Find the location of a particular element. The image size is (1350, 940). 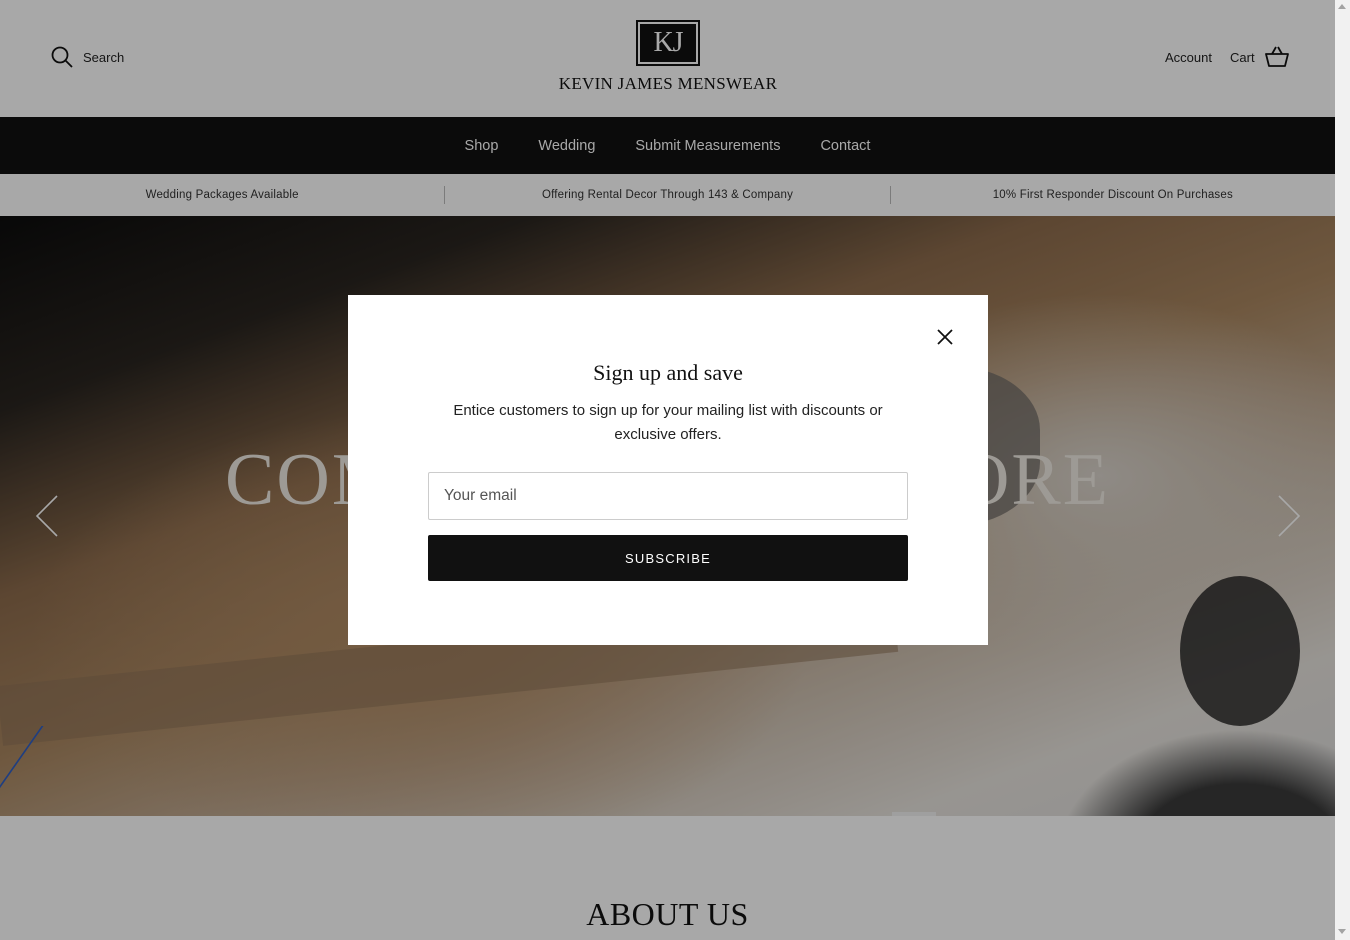

scroll-down-arrow-icon is located at coordinates (1342, 931).